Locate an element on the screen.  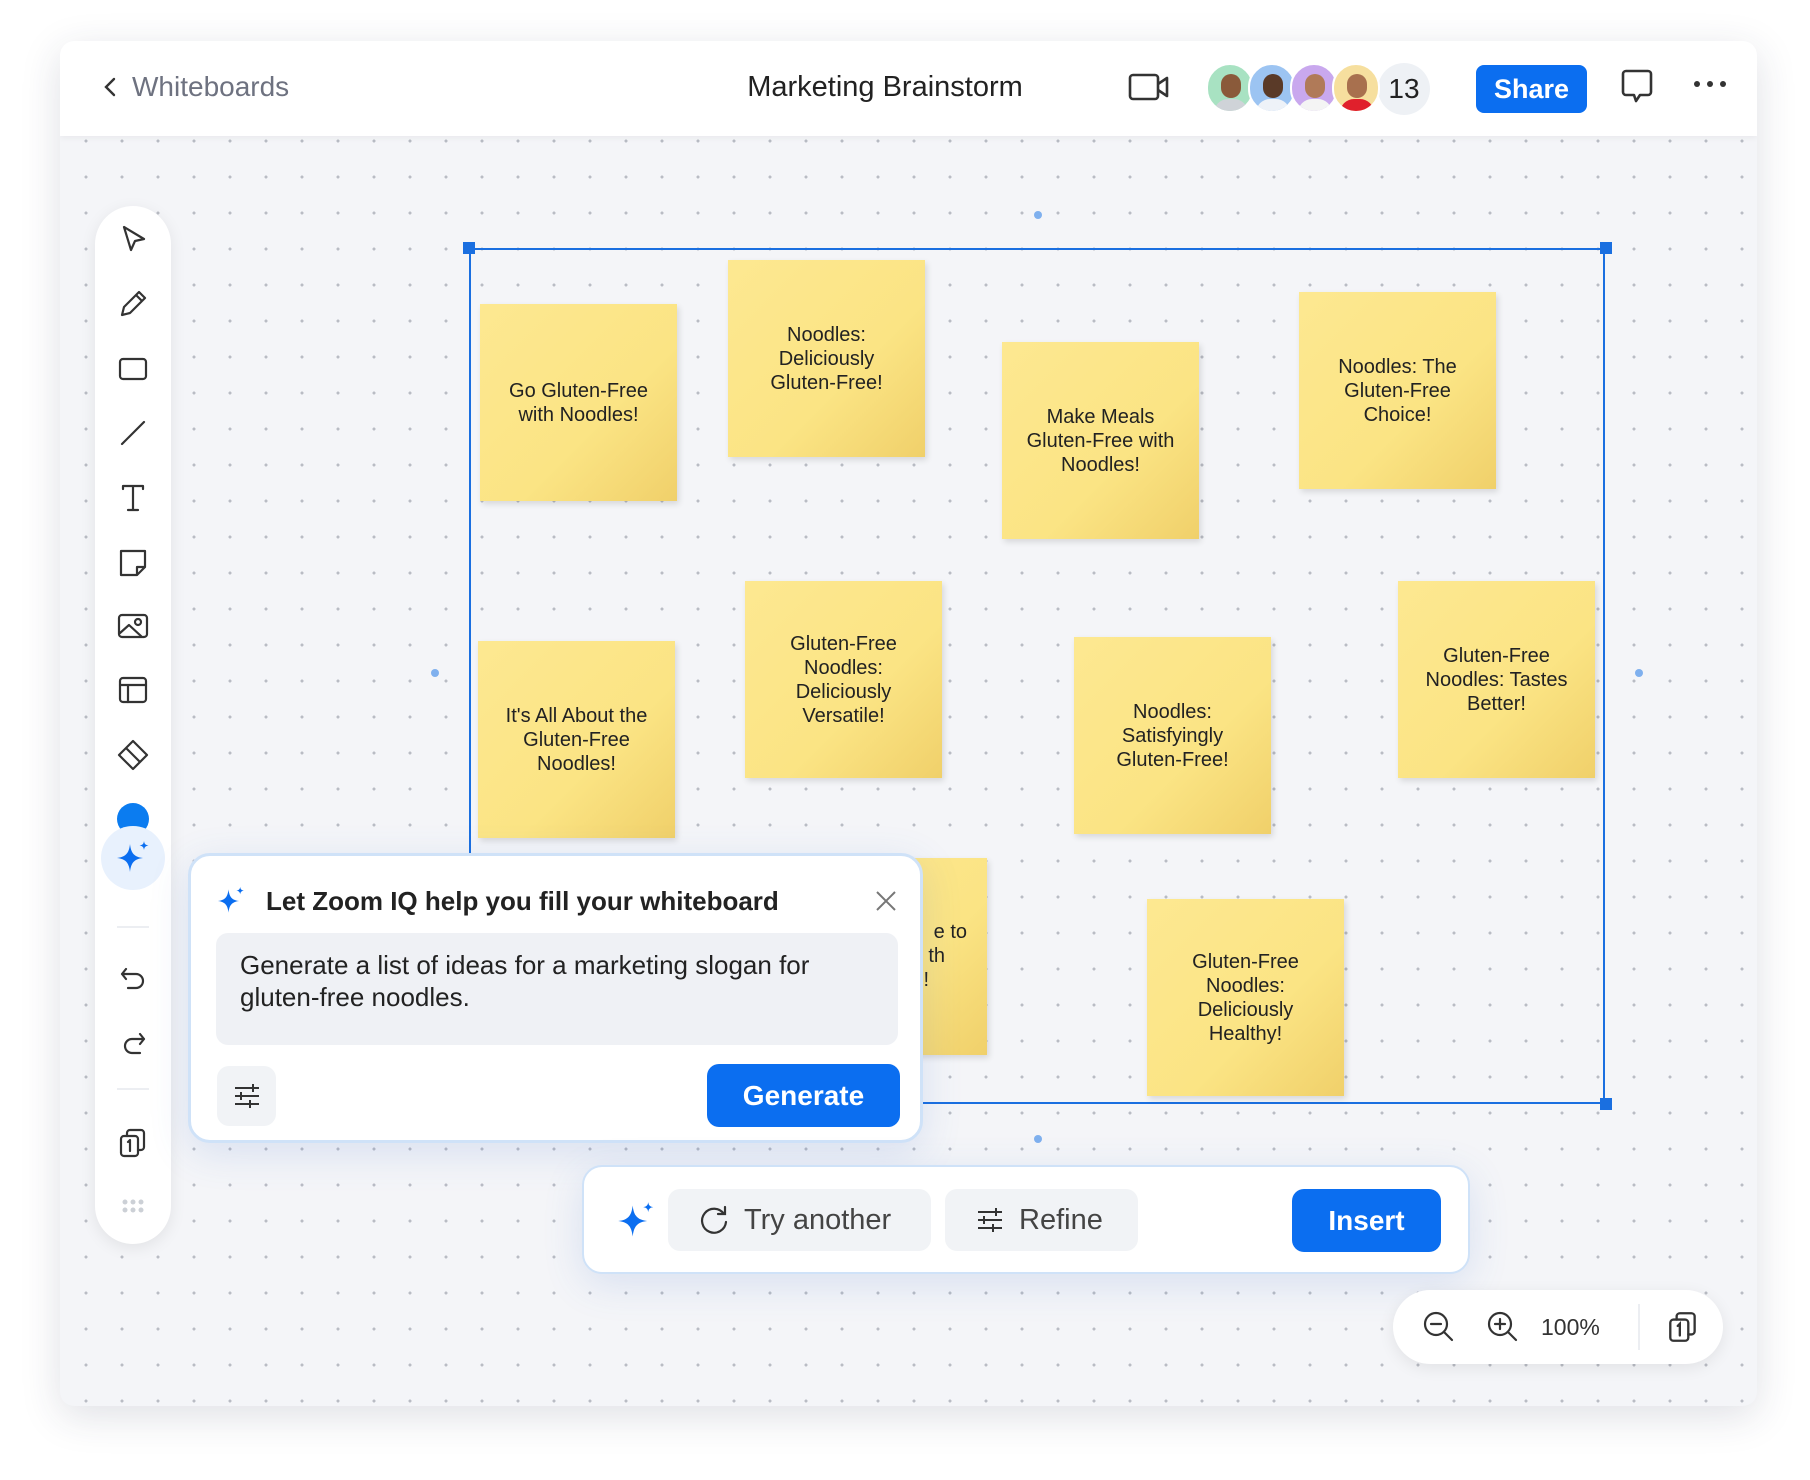
image-tool-icon is located at coordinates (133, 626).